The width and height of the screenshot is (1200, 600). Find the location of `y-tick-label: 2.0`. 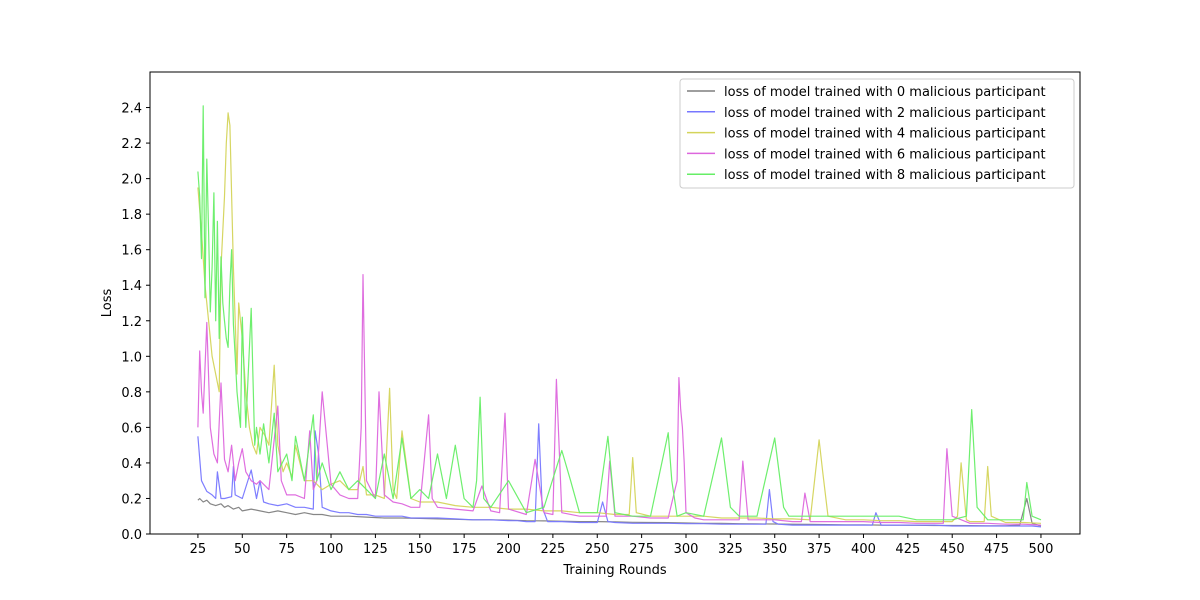

y-tick-label: 2.0 is located at coordinates (131, 180).